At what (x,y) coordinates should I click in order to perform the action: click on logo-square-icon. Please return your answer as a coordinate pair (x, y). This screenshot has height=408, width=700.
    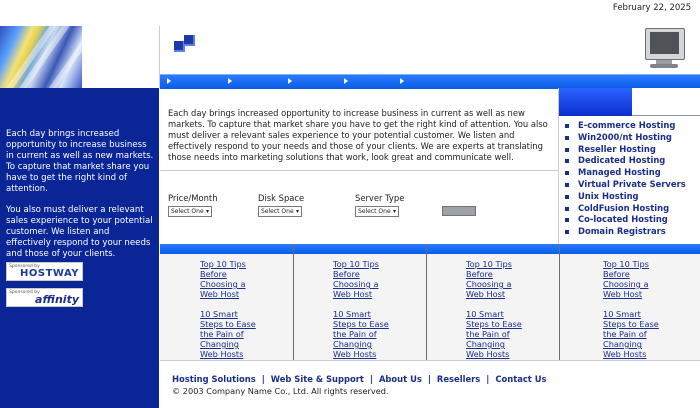
    Looking at the image, I should click on (189, 40).